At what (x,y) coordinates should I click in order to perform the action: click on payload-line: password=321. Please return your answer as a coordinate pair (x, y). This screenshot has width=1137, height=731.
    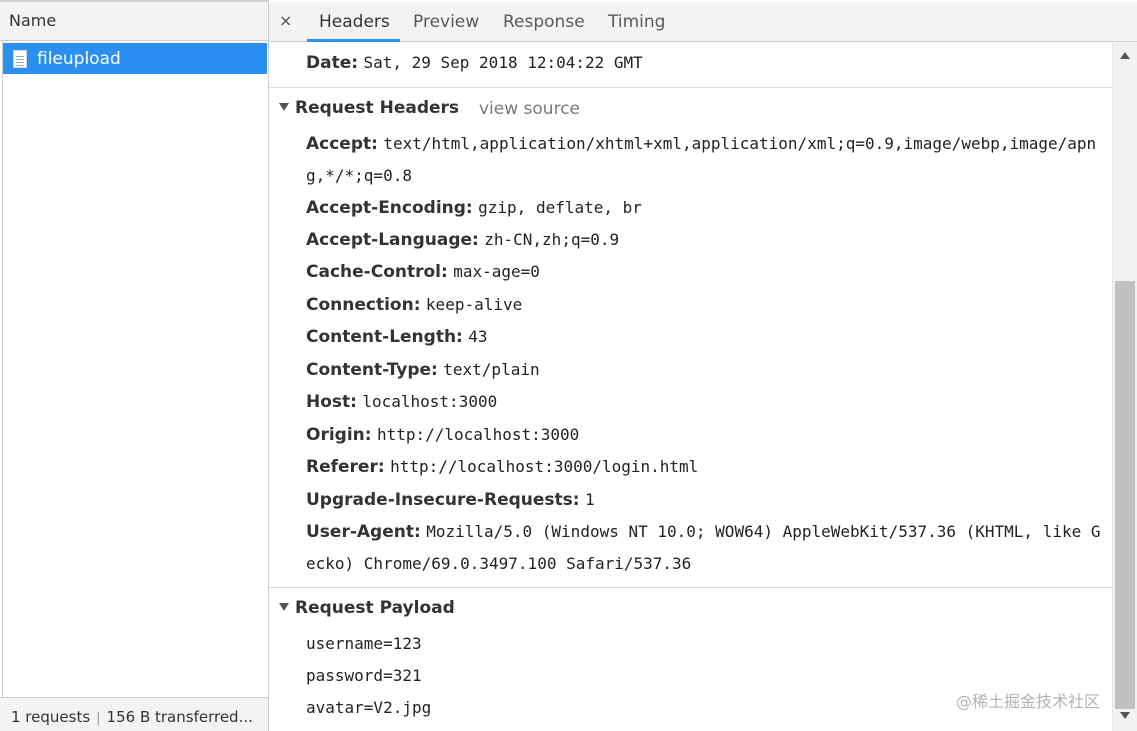
    Looking at the image, I should click on (364, 676).